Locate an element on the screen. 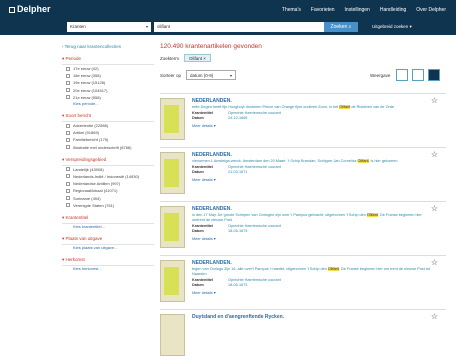  filter-title: Plaats van uitgave is located at coordinates (84, 238).